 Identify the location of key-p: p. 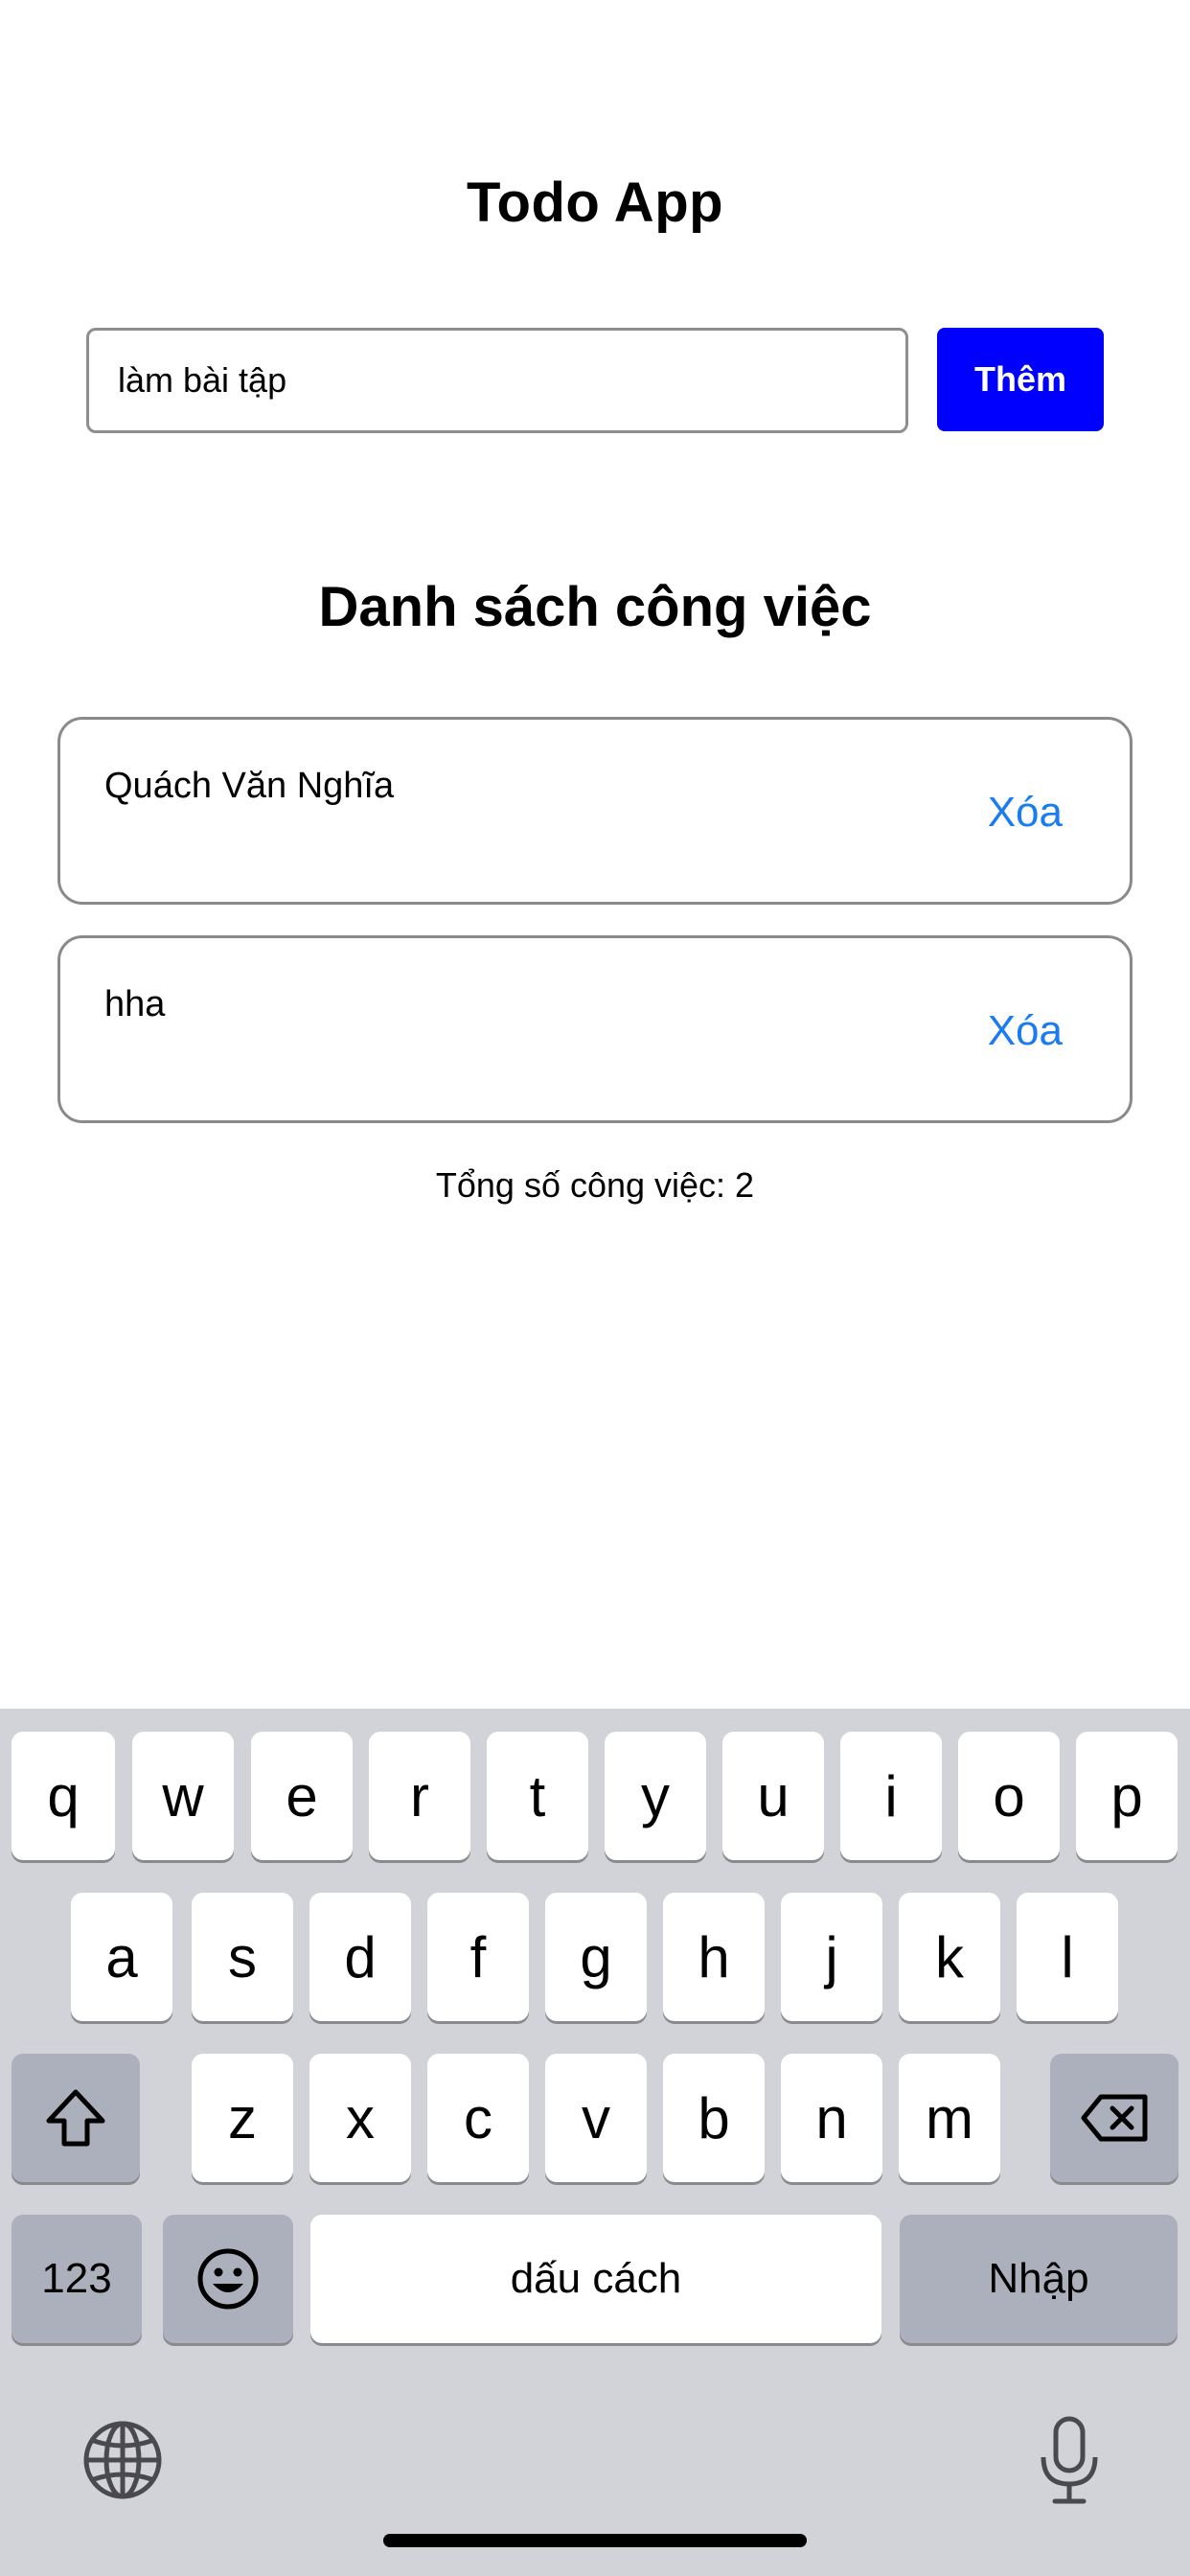
(1127, 1796).